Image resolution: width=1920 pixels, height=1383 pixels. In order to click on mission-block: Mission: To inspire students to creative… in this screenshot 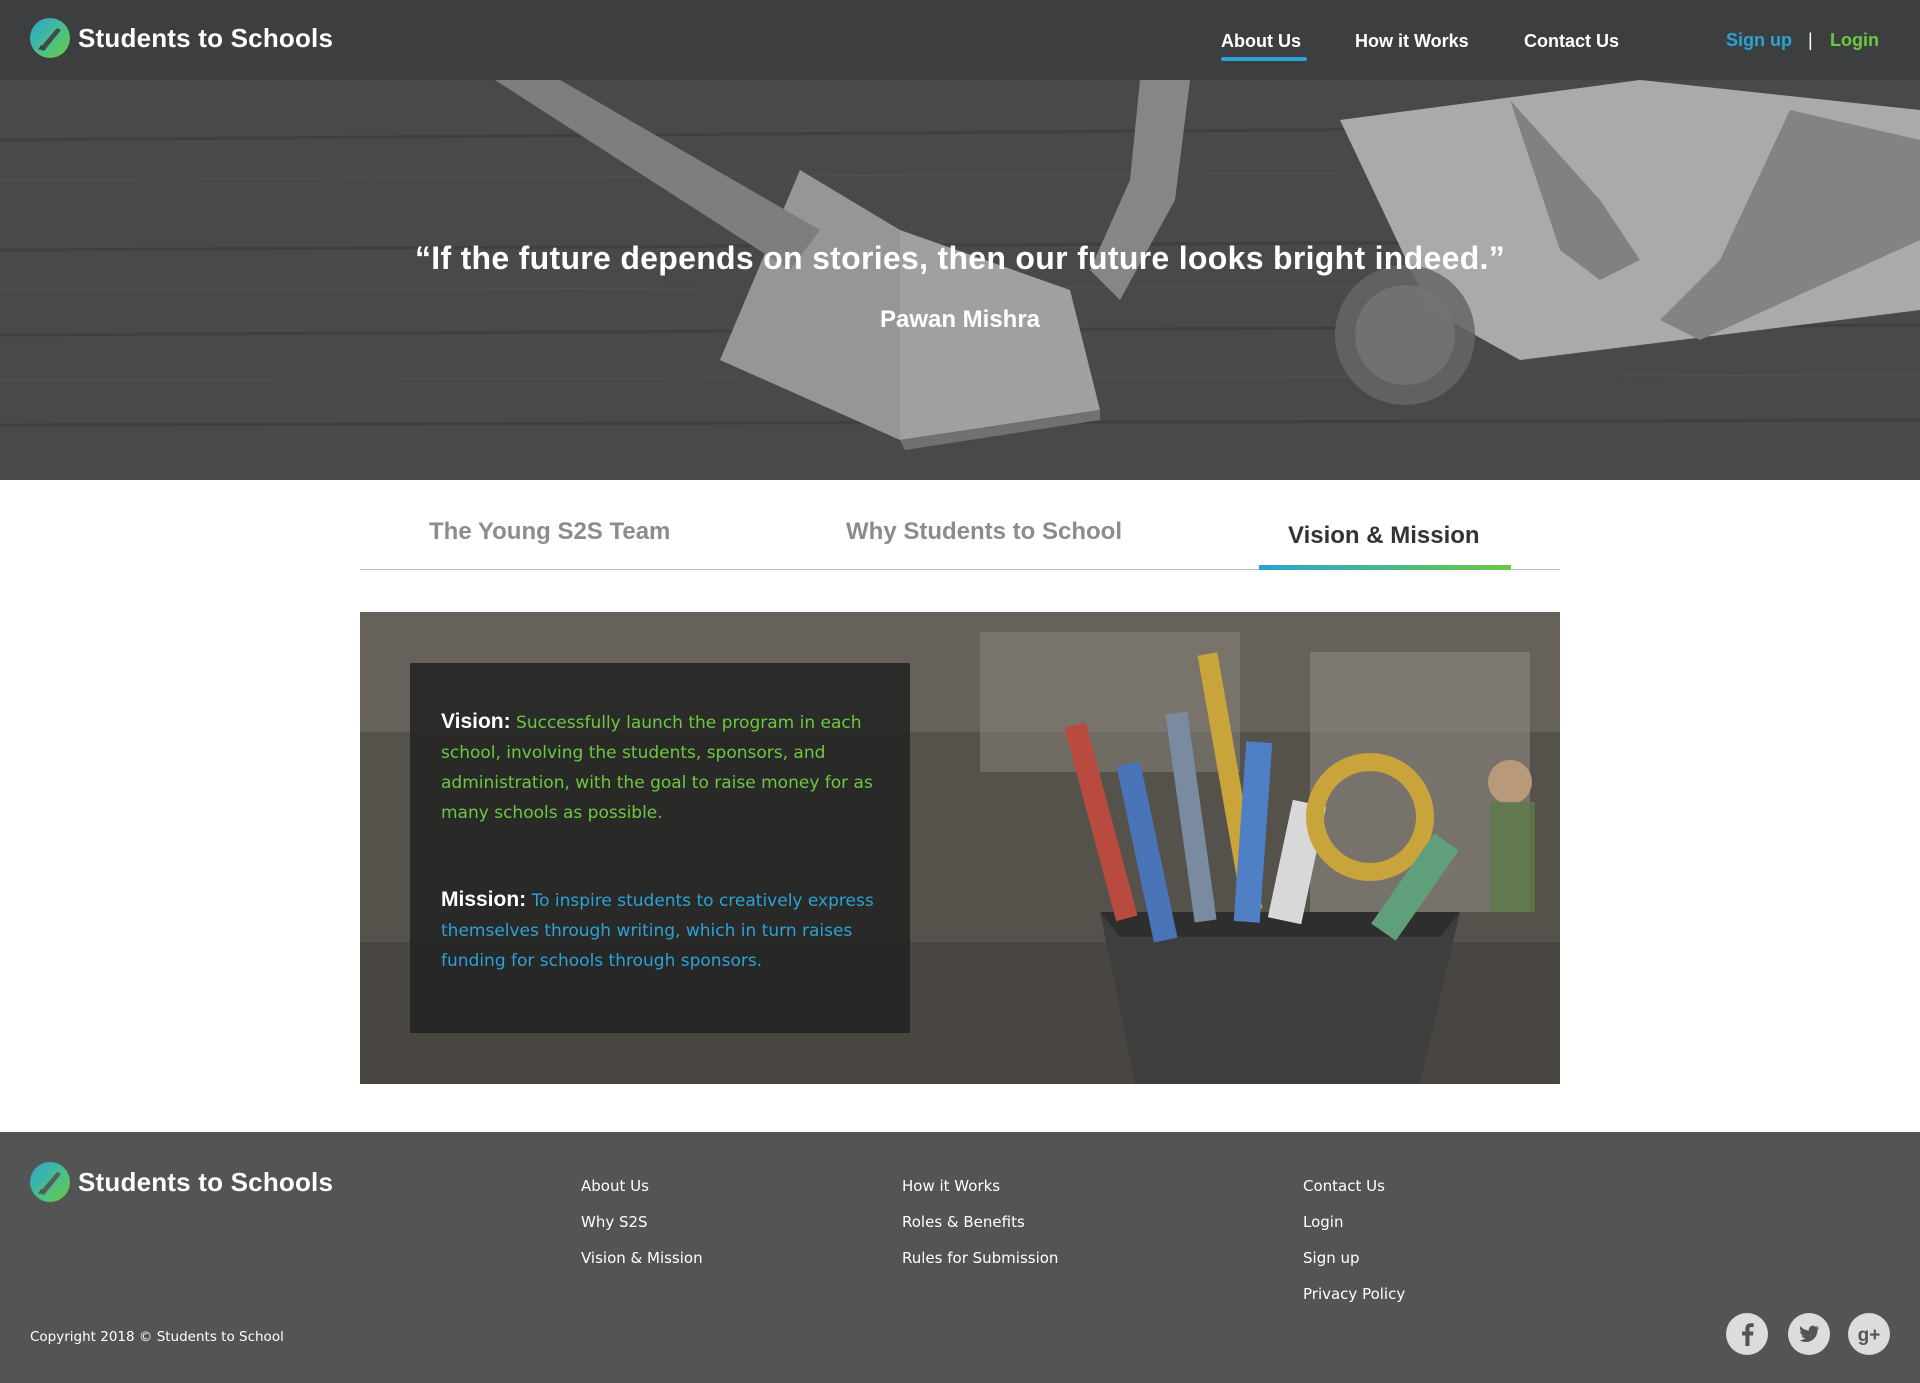, I will do `click(663, 930)`.